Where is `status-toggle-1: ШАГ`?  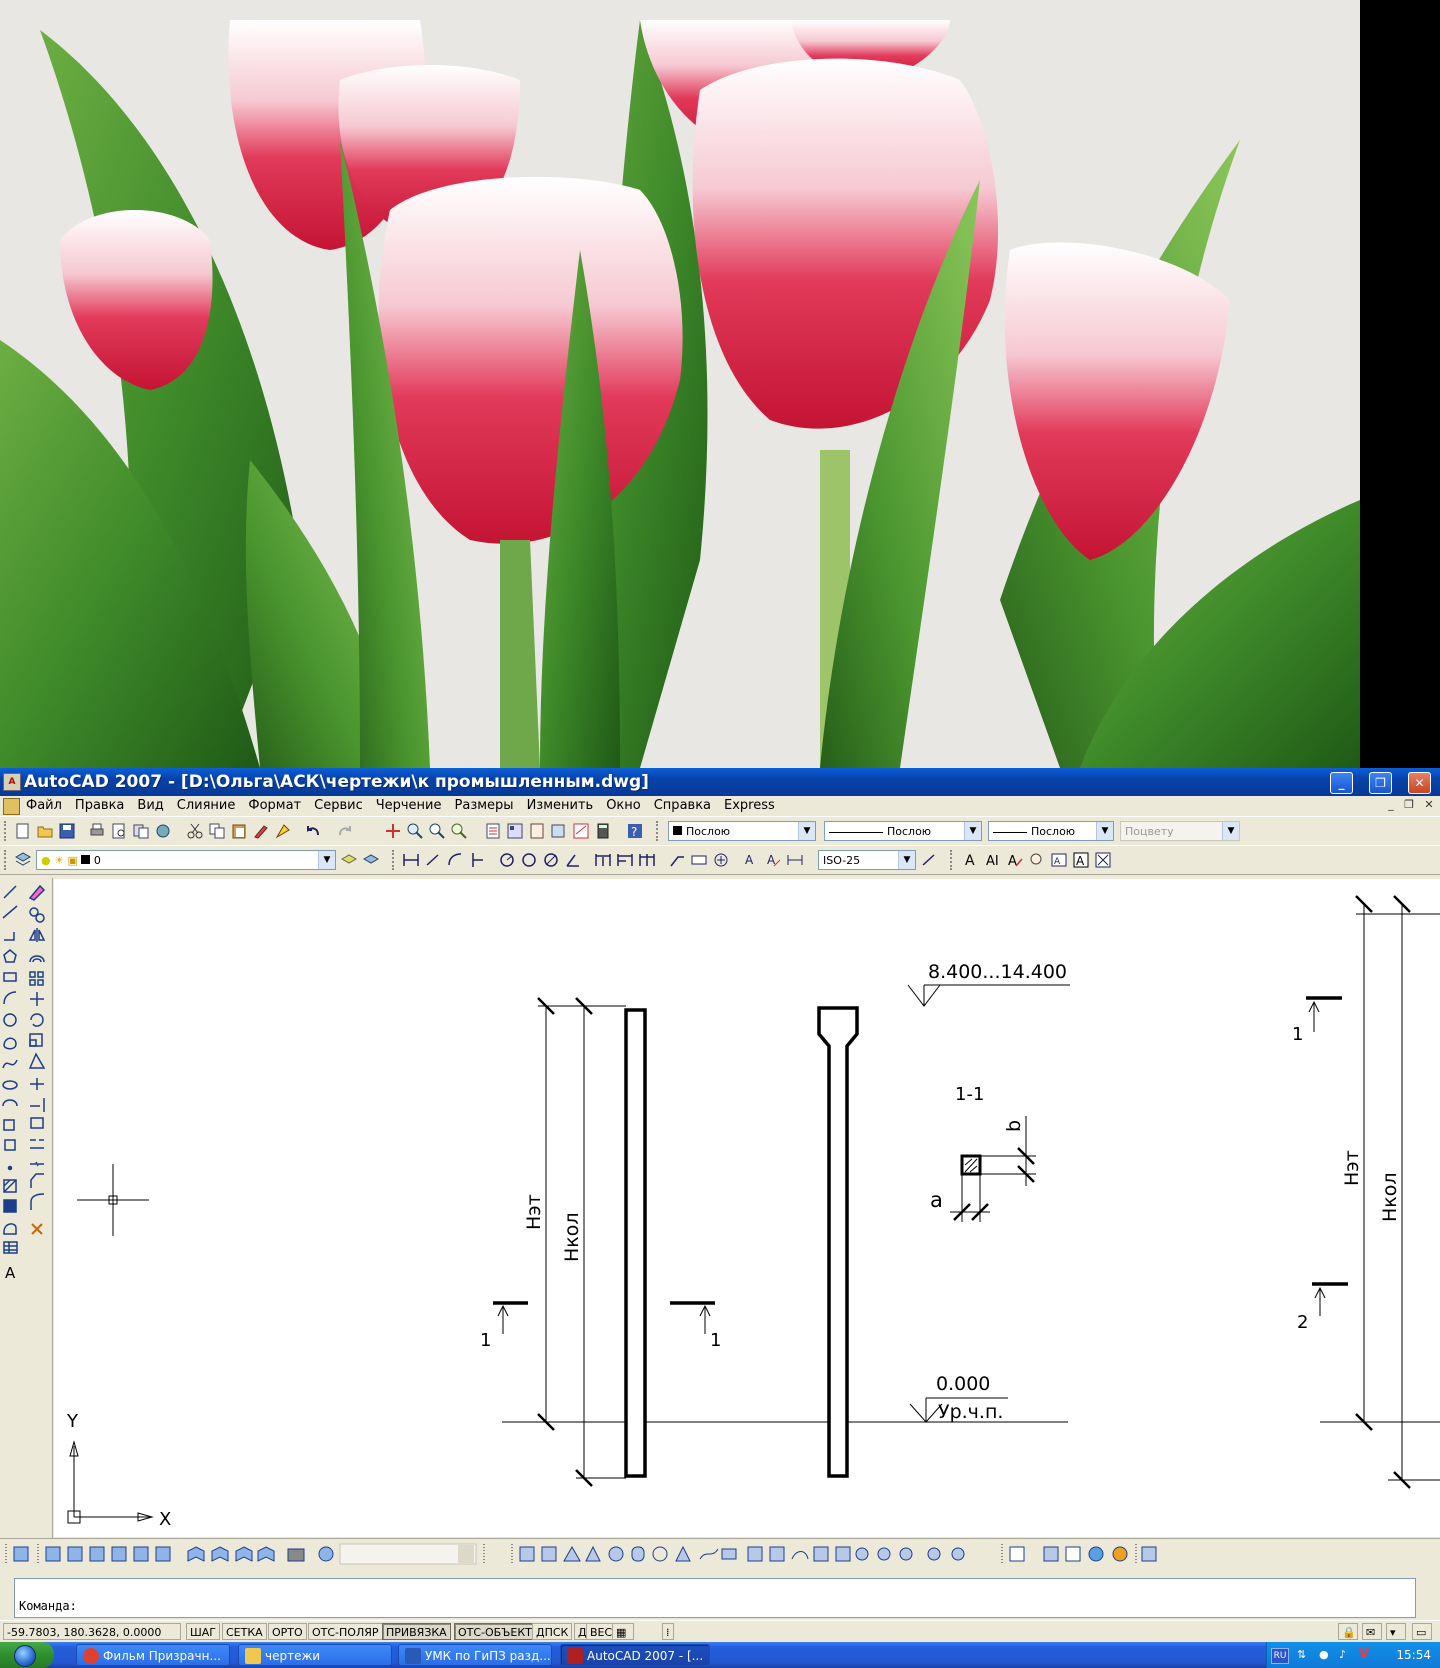
status-toggle-1: ШАГ is located at coordinates (203, 1631).